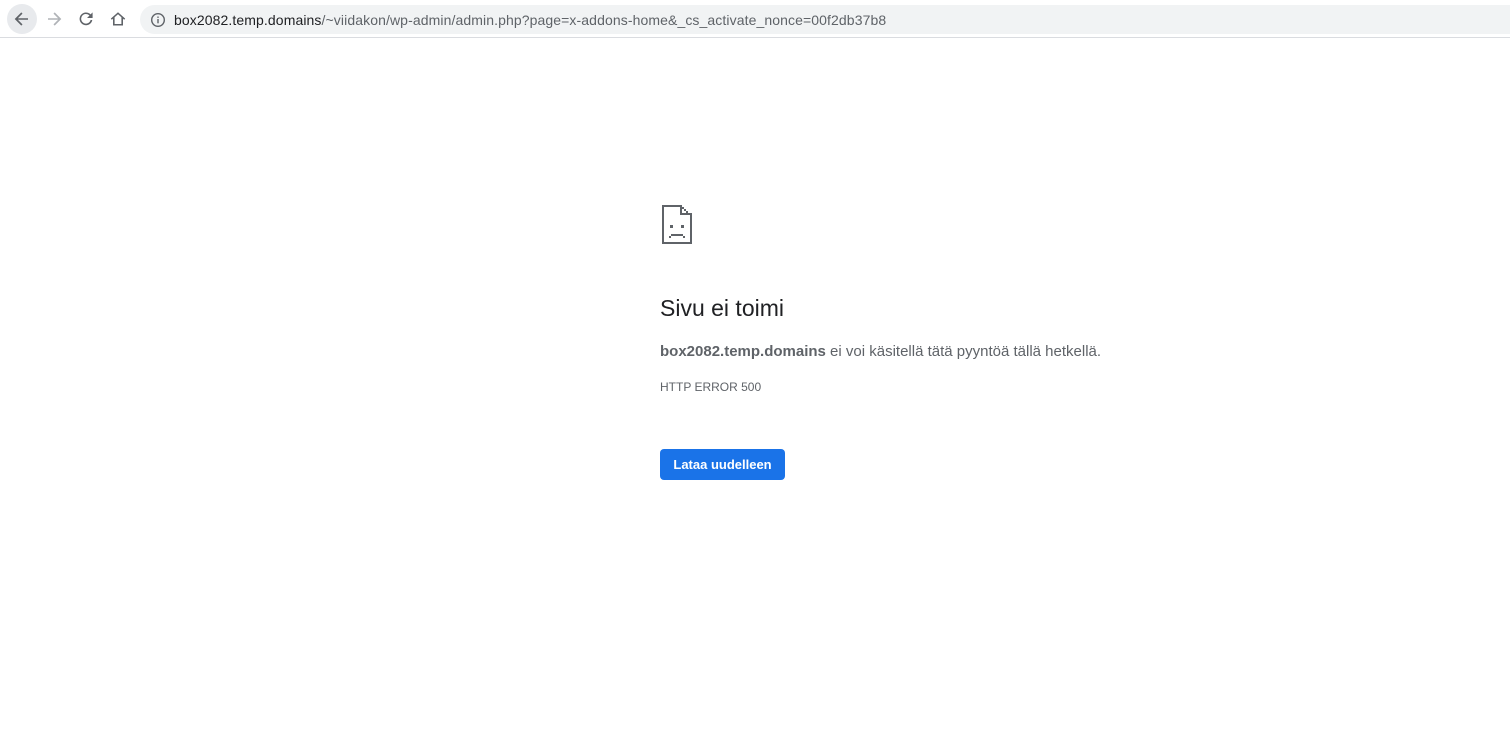 The height and width of the screenshot is (739, 1510). Describe the element at coordinates (722, 308) in the screenshot. I see `page-title: Sivu ei toimi` at that location.